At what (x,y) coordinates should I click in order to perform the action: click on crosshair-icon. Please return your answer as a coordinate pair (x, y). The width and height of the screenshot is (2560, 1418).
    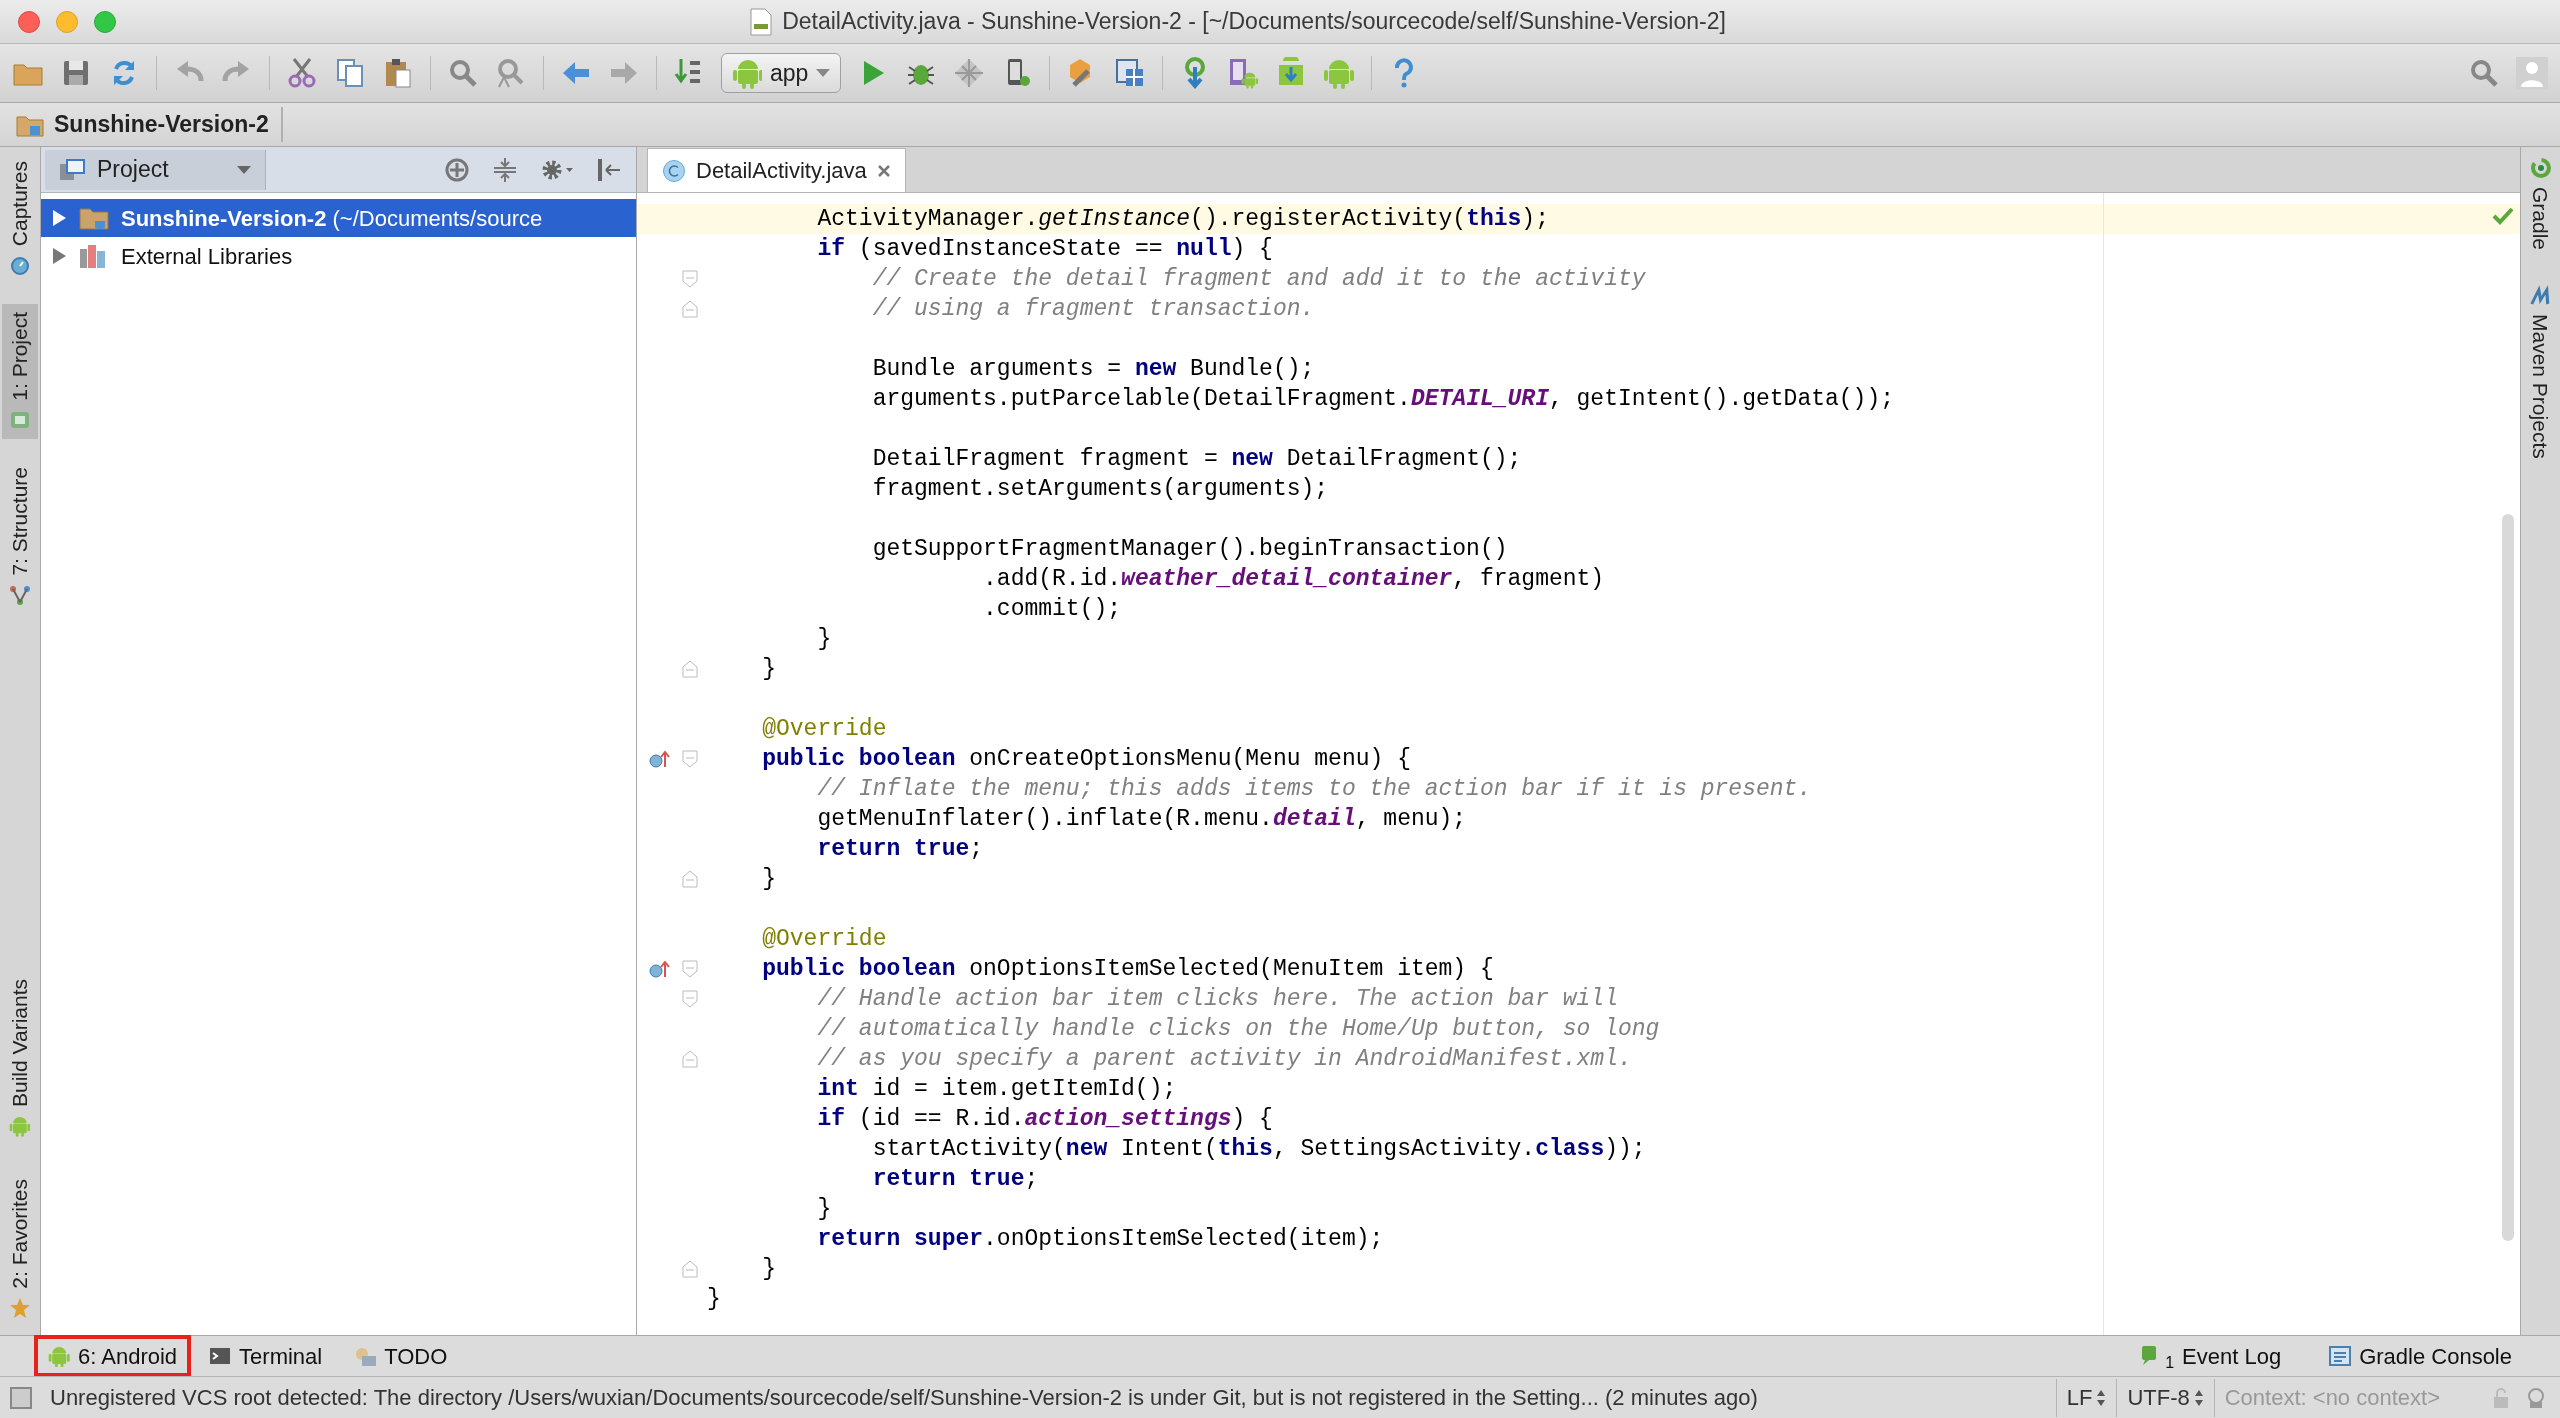
    Looking at the image, I should click on (457, 169).